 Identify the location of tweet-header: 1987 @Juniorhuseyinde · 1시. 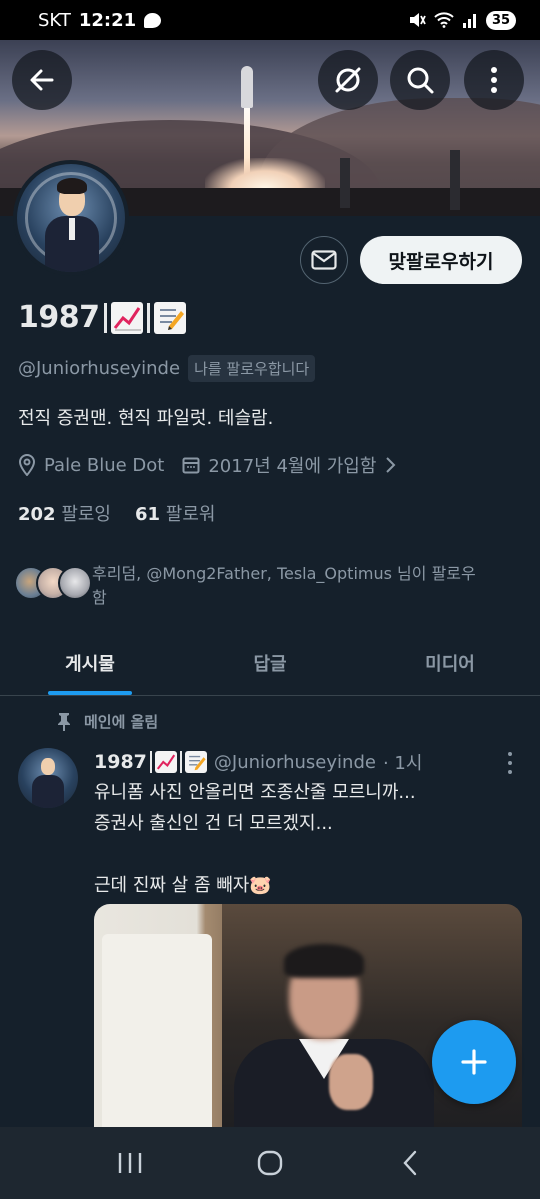
(258, 762).